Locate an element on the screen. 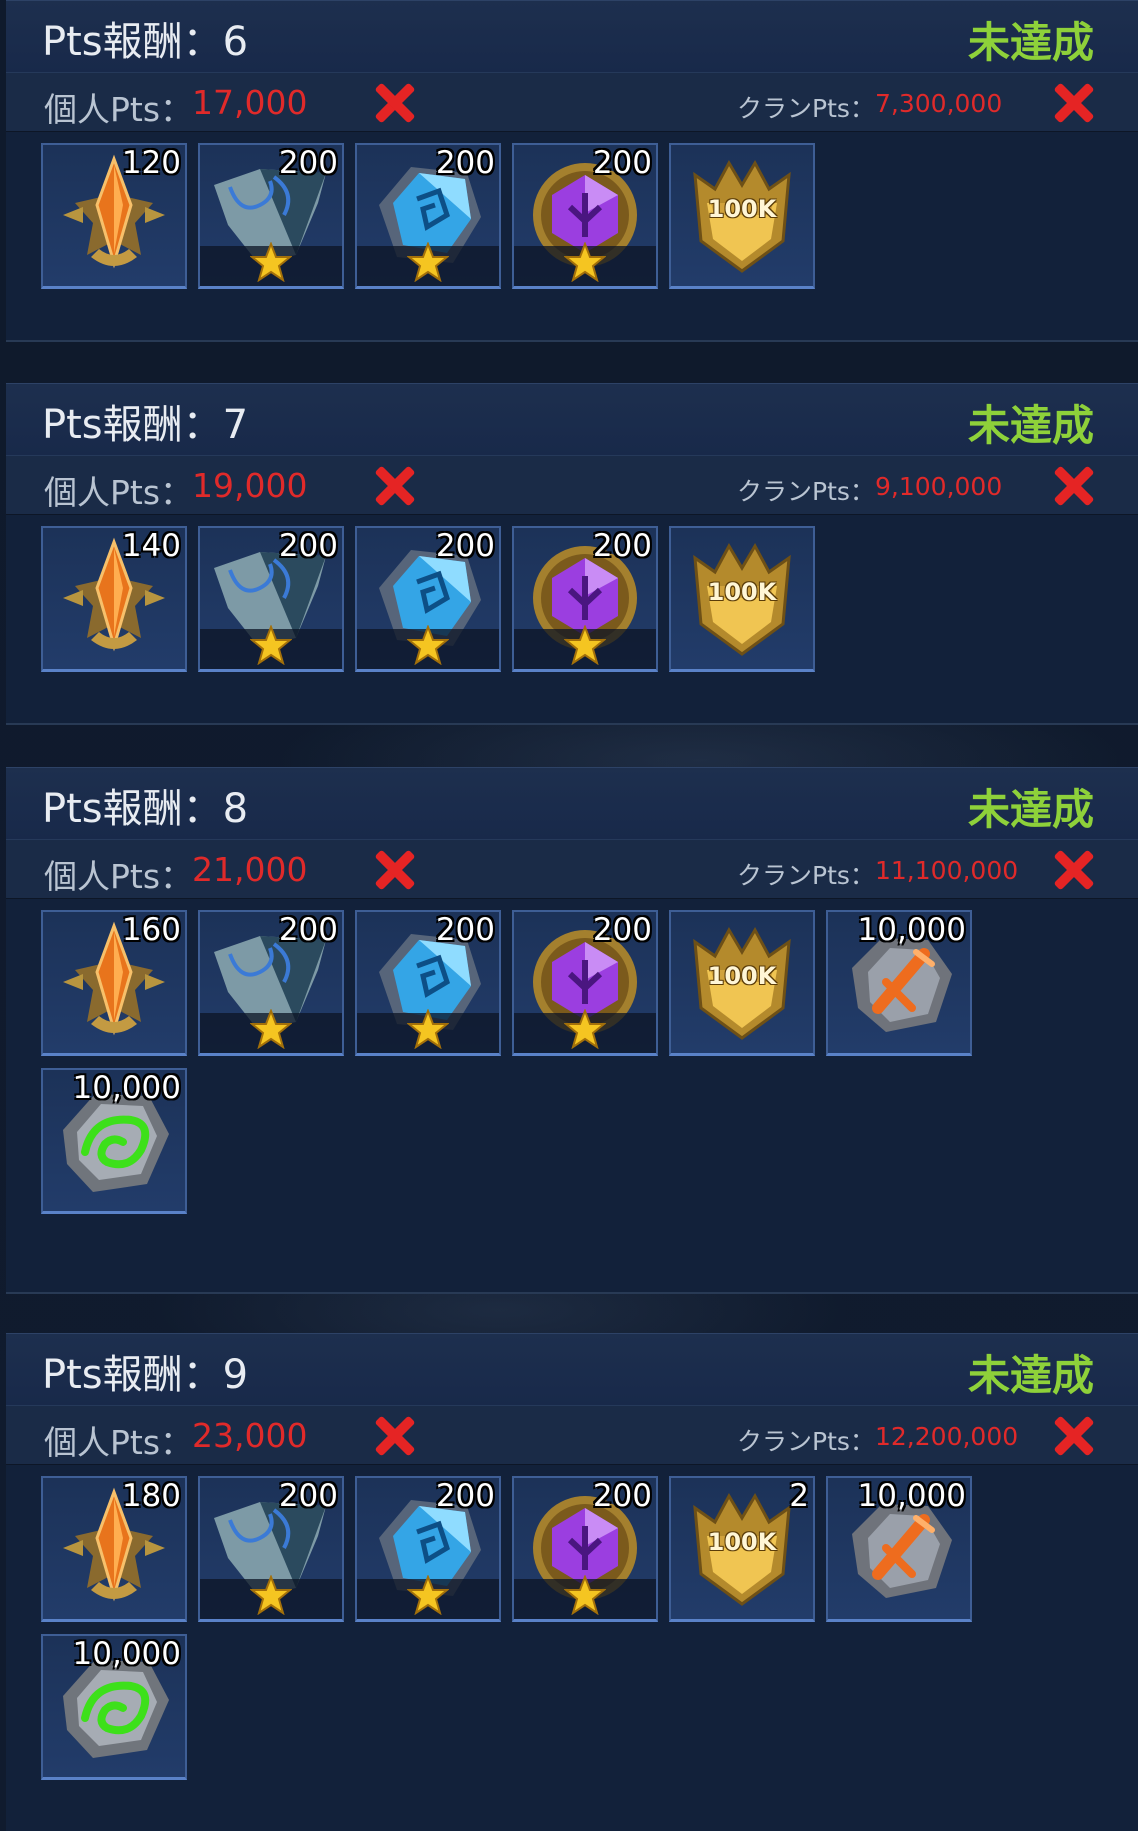 Image resolution: width=1138 pixels, height=1831 pixels. clan-pts-value: 11,100,000 is located at coordinates (947, 870).